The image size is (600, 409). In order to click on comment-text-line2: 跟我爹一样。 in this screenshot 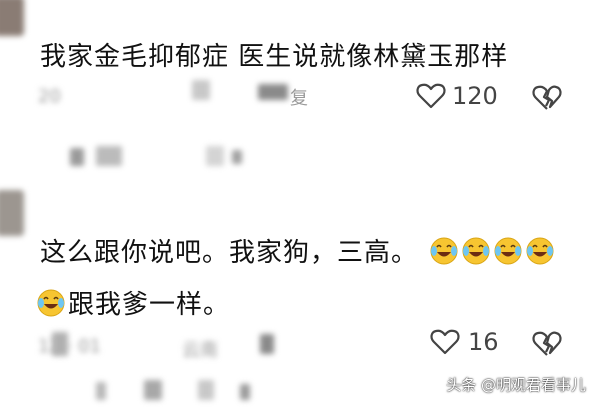, I will do `click(133, 302)`.